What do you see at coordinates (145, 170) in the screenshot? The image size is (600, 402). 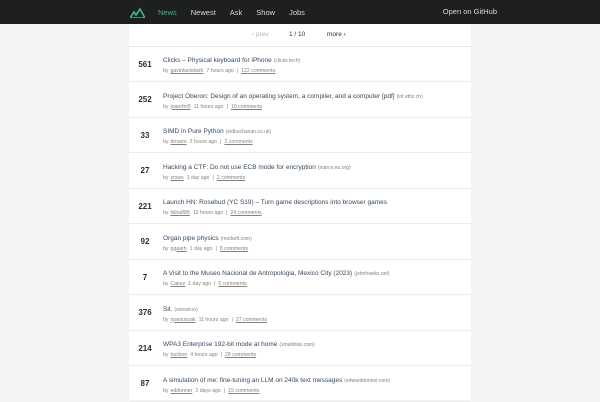 I see `story-score: 27` at bounding box center [145, 170].